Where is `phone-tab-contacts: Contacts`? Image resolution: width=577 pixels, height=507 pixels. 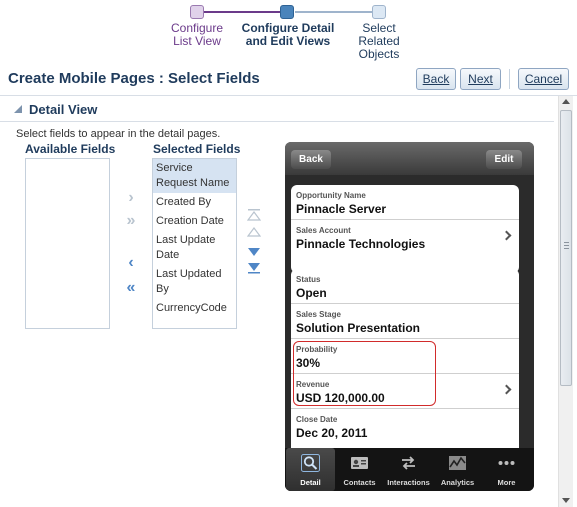
phone-tab-contacts: Contacts is located at coordinates (359, 469).